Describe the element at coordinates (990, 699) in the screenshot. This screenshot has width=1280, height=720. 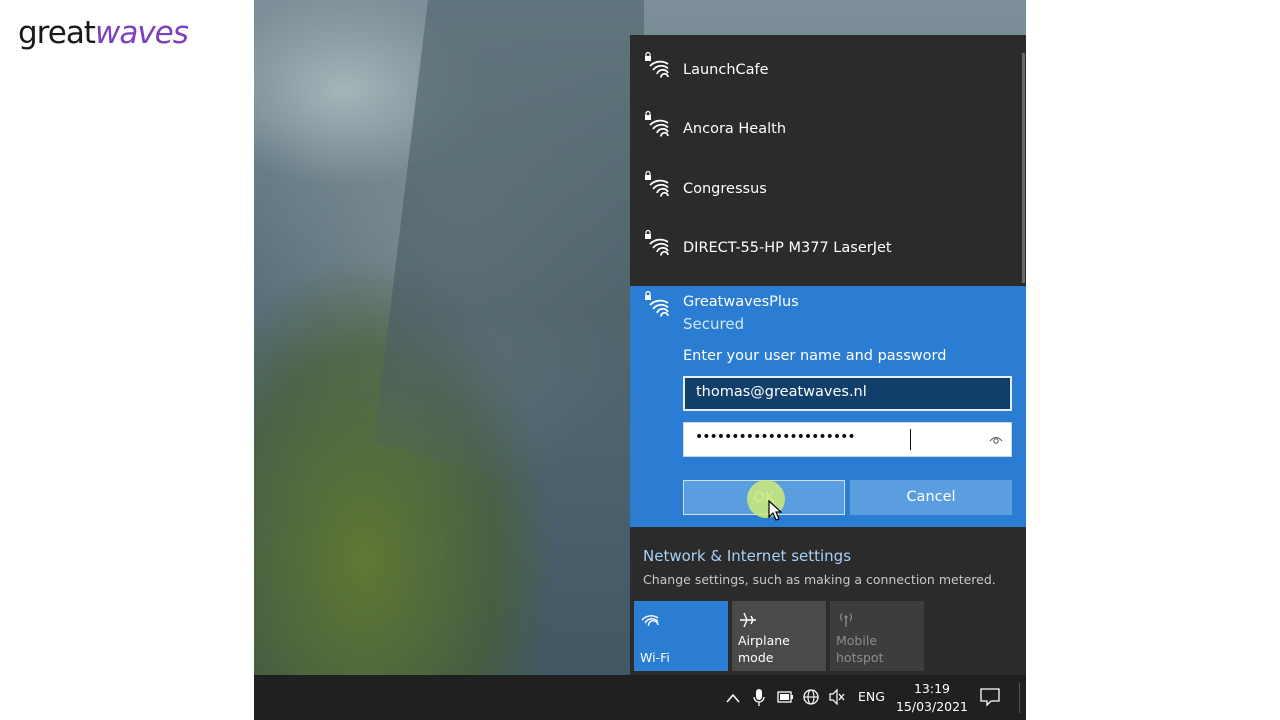
I see `notification-icon` at that location.